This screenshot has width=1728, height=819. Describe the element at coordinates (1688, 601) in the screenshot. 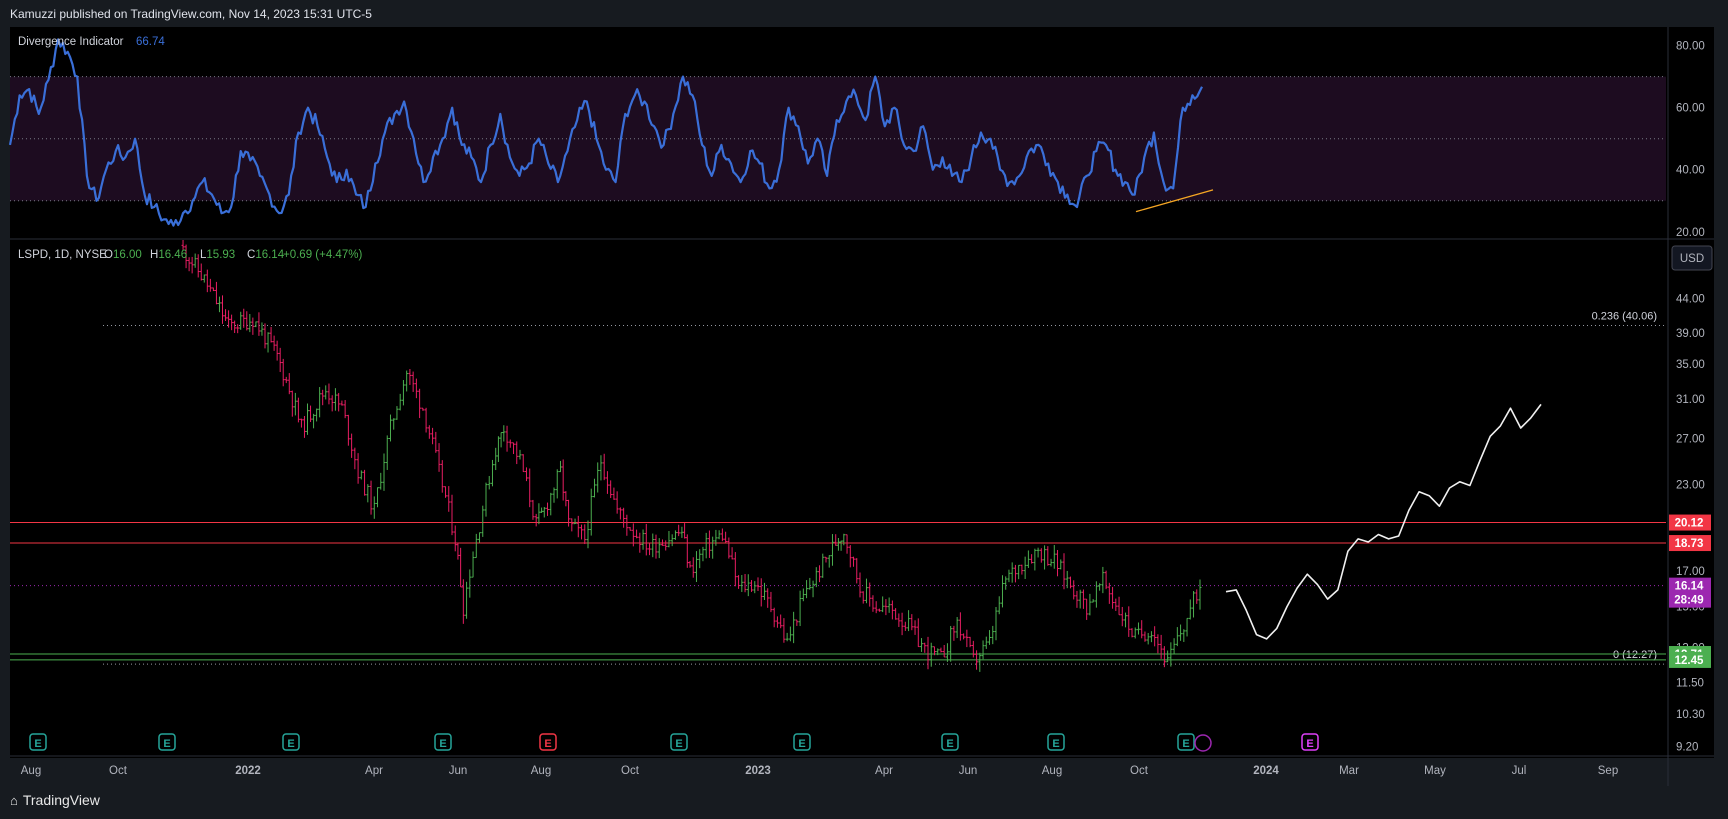

I see `countdown-label: 28:49` at that location.